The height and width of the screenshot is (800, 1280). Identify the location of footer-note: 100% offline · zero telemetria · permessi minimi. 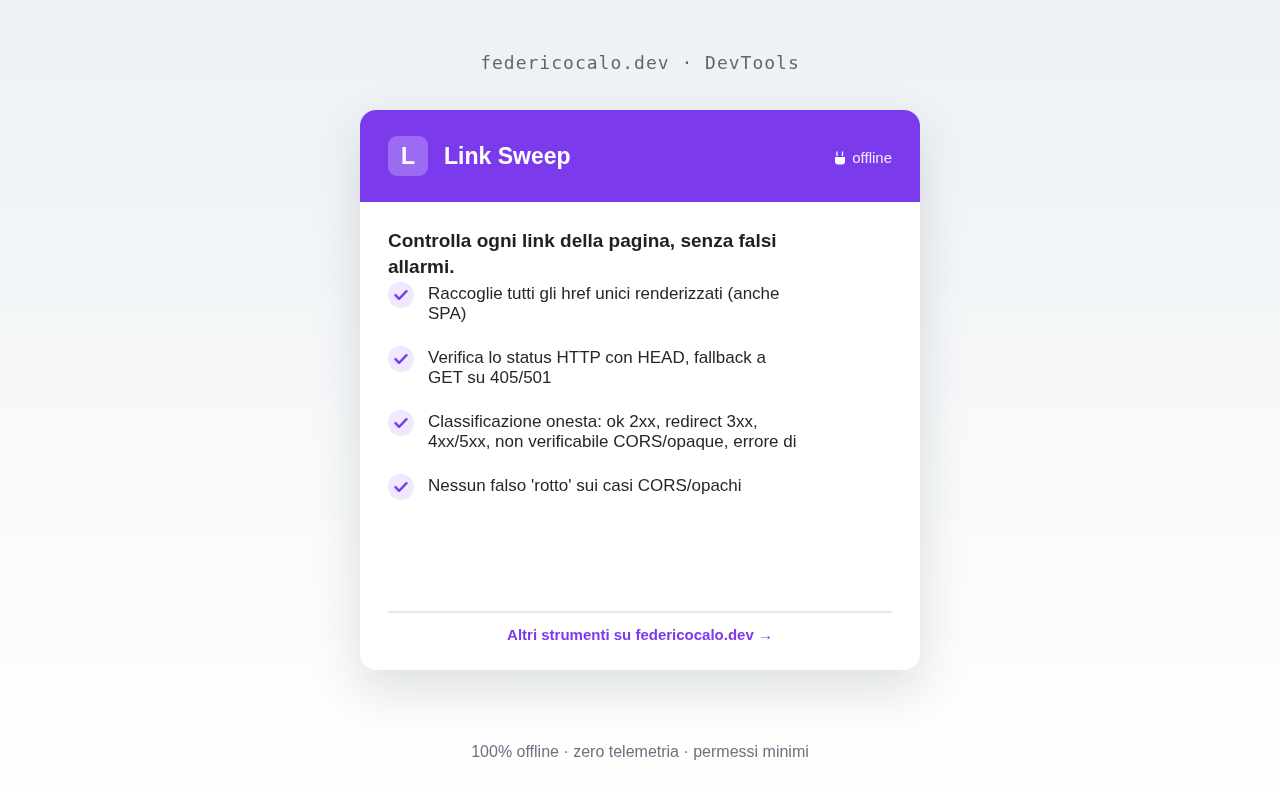
(640, 752).